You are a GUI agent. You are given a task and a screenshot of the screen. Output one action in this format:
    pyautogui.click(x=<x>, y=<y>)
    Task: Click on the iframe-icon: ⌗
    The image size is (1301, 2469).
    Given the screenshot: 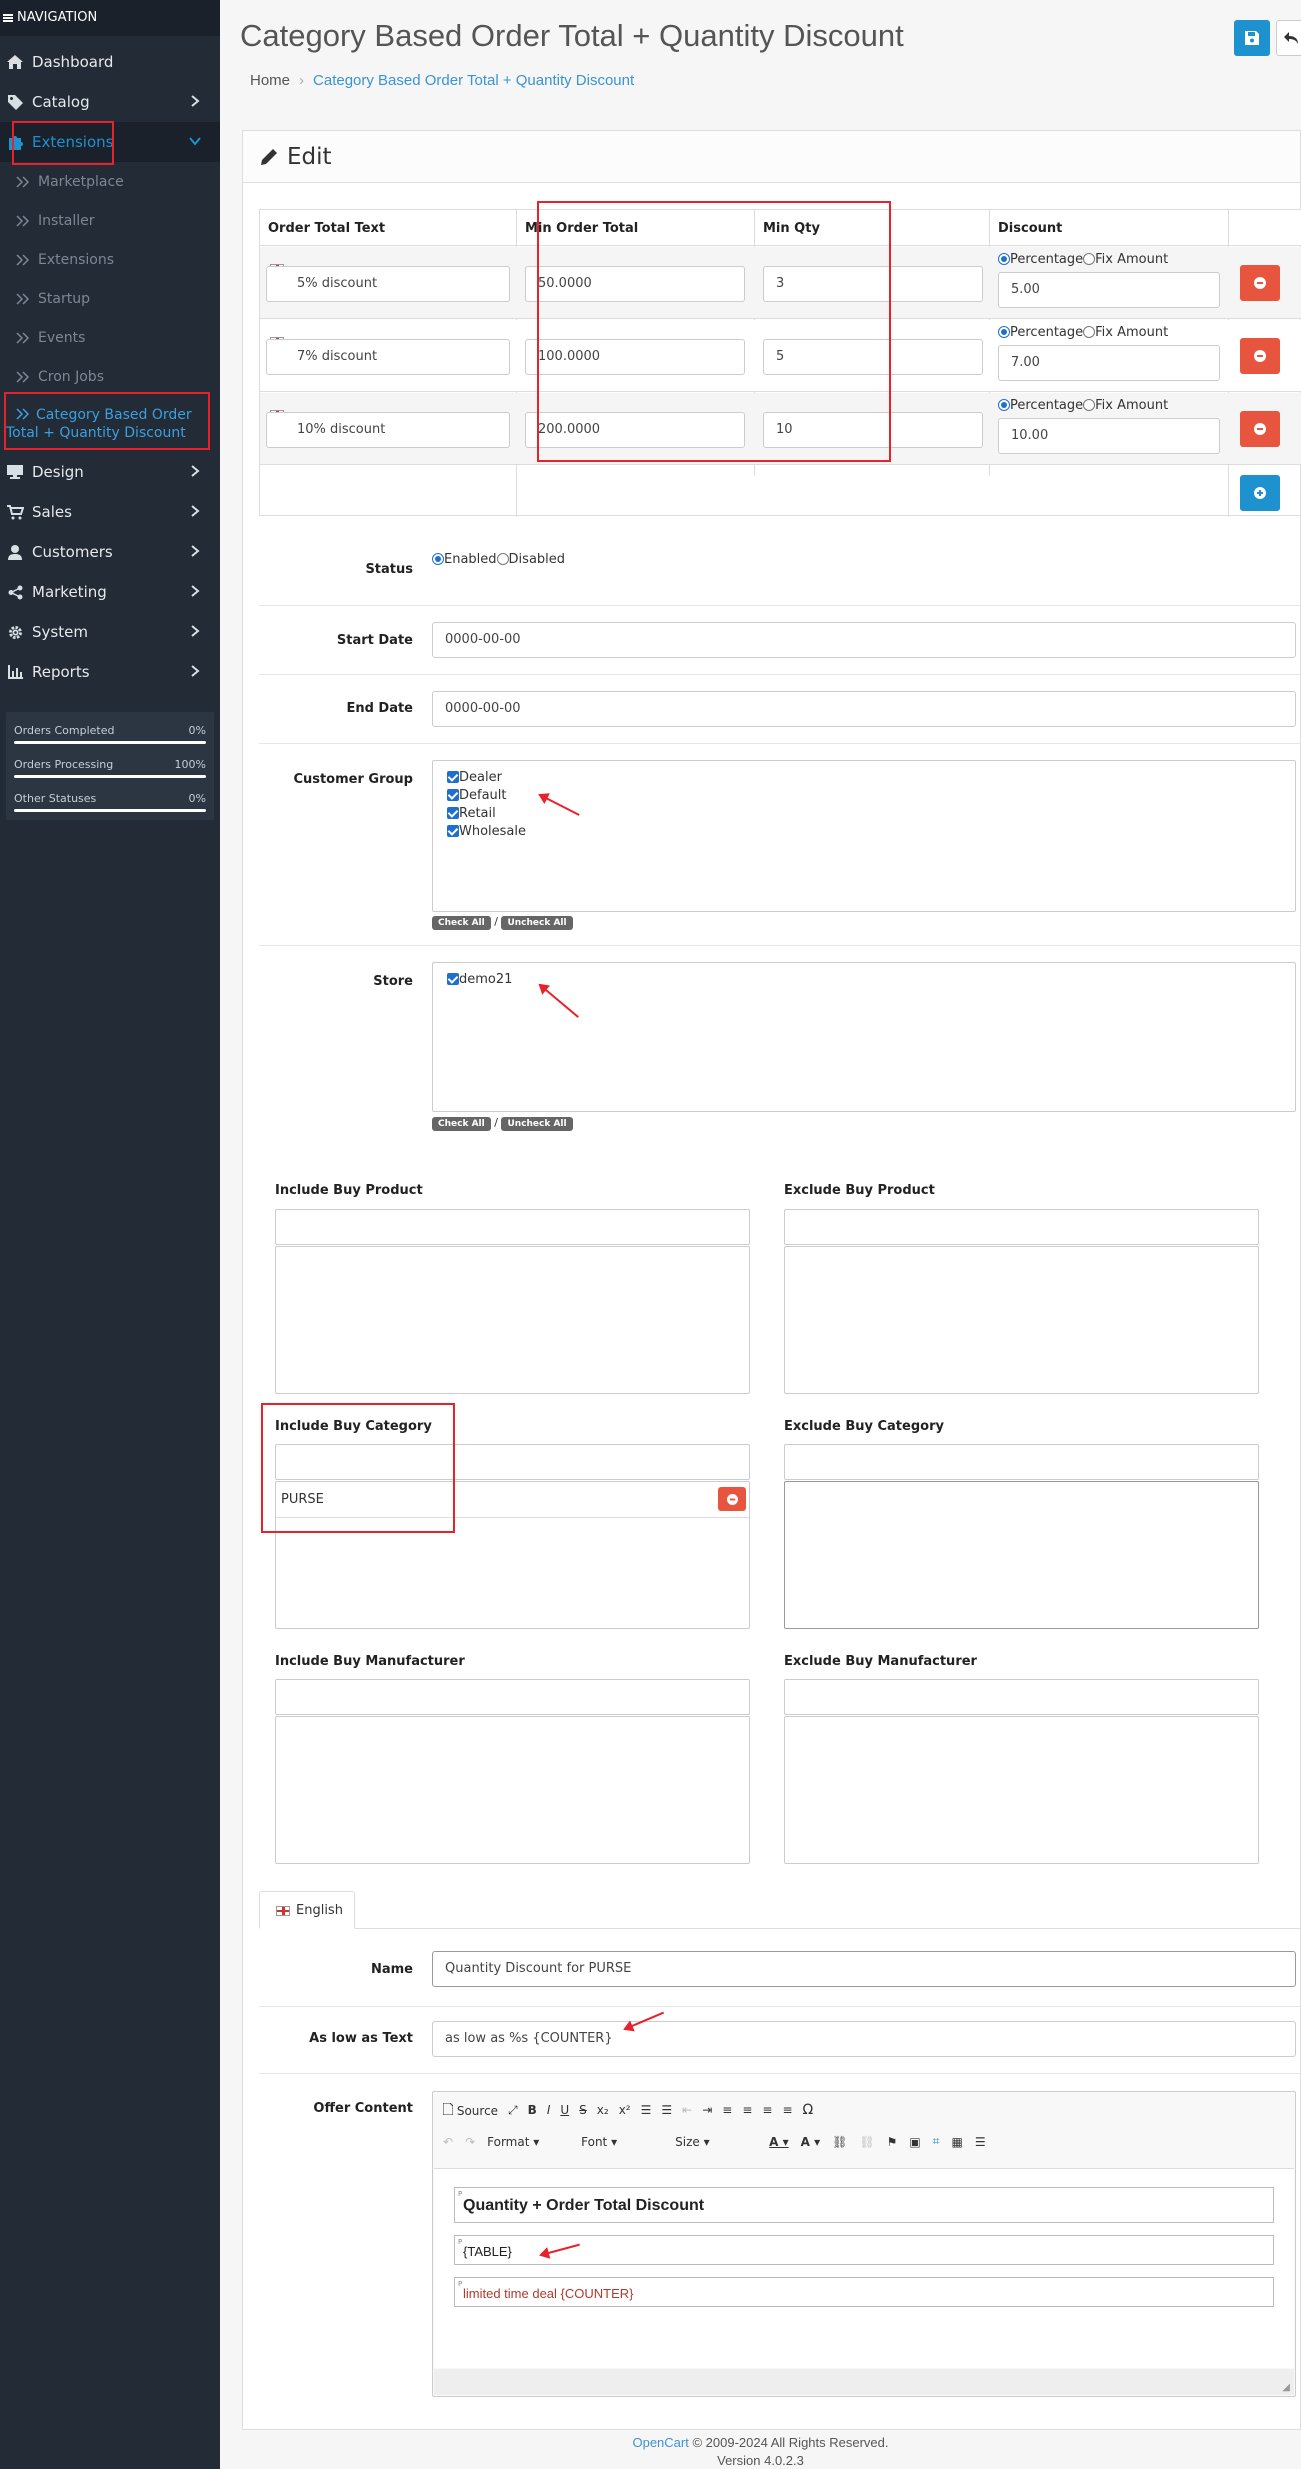 What is the action you would take?
    pyautogui.click(x=936, y=2141)
    